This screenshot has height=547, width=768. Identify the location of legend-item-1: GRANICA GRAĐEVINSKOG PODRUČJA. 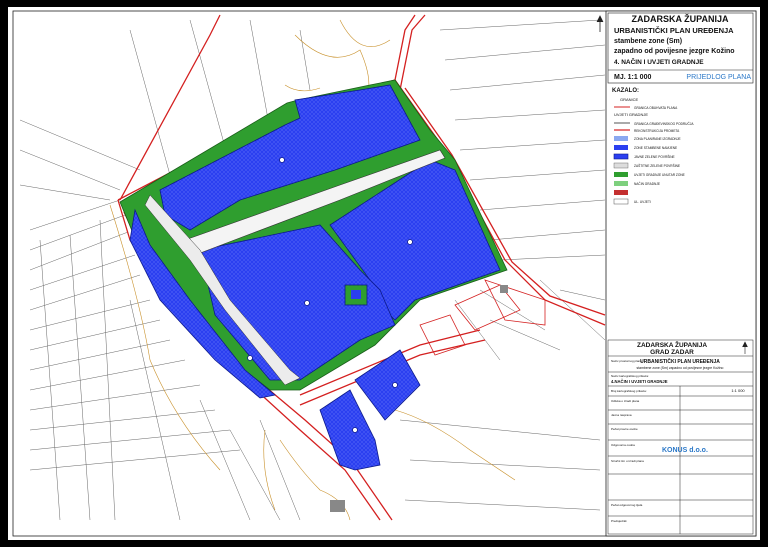
(664, 123).